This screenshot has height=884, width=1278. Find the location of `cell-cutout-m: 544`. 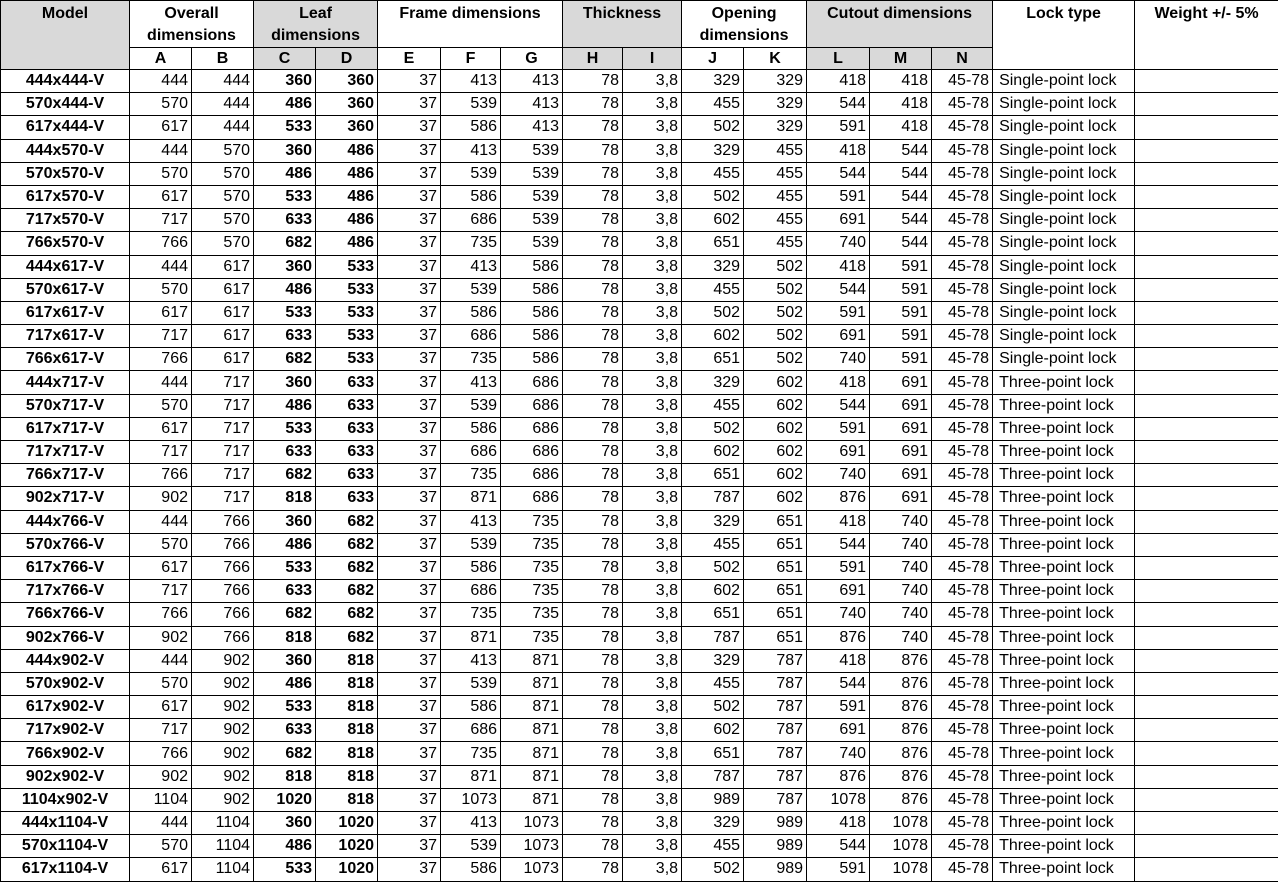

cell-cutout-m: 544 is located at coordinates (901, 220).